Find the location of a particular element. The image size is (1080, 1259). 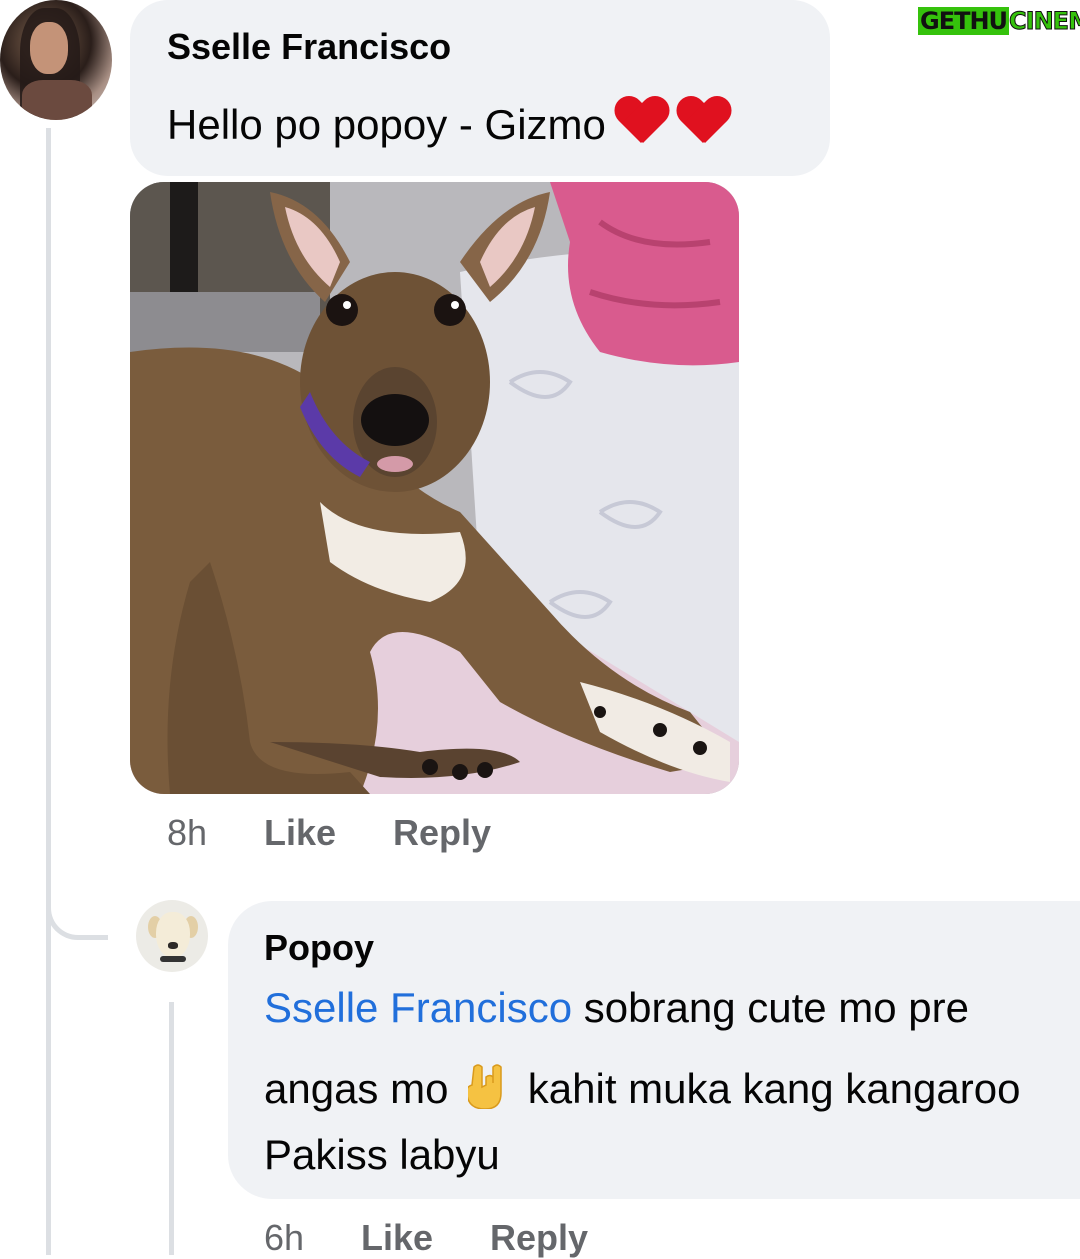

avatar-sselle is located at coordinates (56, 60).